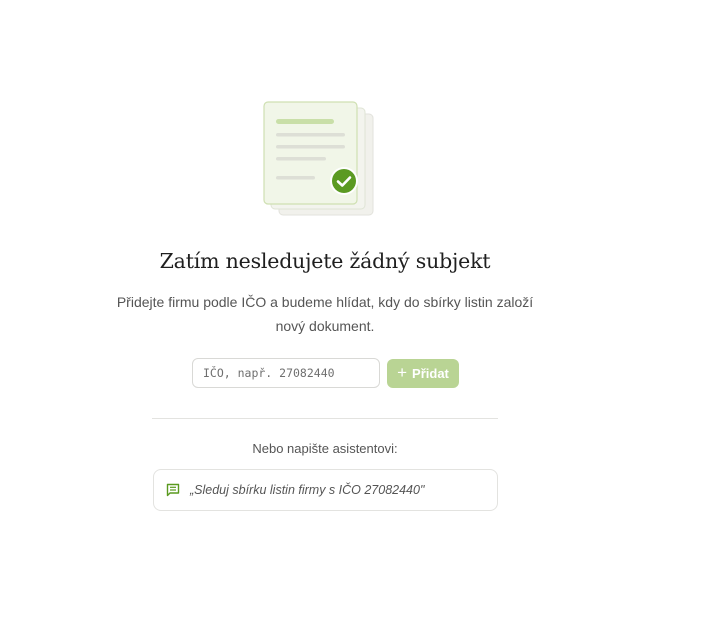 This screenshot has height=623, width=708. I want to click on plus-icon: +, so click(402, 372).